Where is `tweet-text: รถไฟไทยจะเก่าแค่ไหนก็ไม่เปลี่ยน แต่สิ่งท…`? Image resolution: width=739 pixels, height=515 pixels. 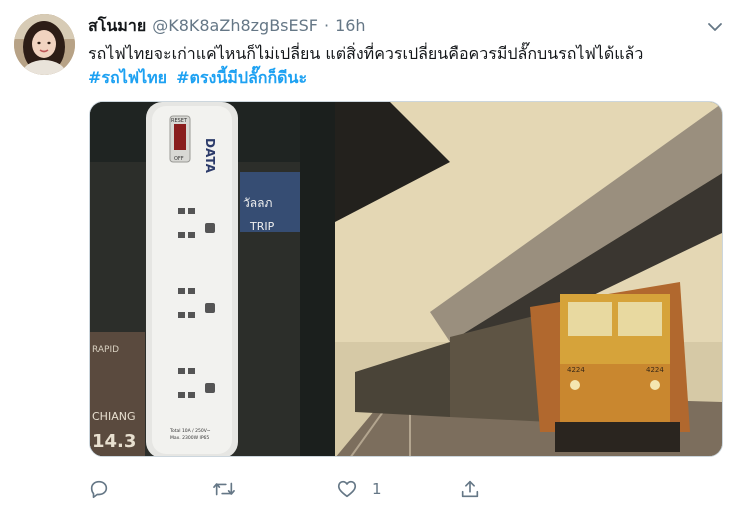 tweet-text: รถไฟไทยจะเก่าแค่ไหนก็ไม่เปลี่ยน แต่สิ่งท… is located at coordinates (366, 53).